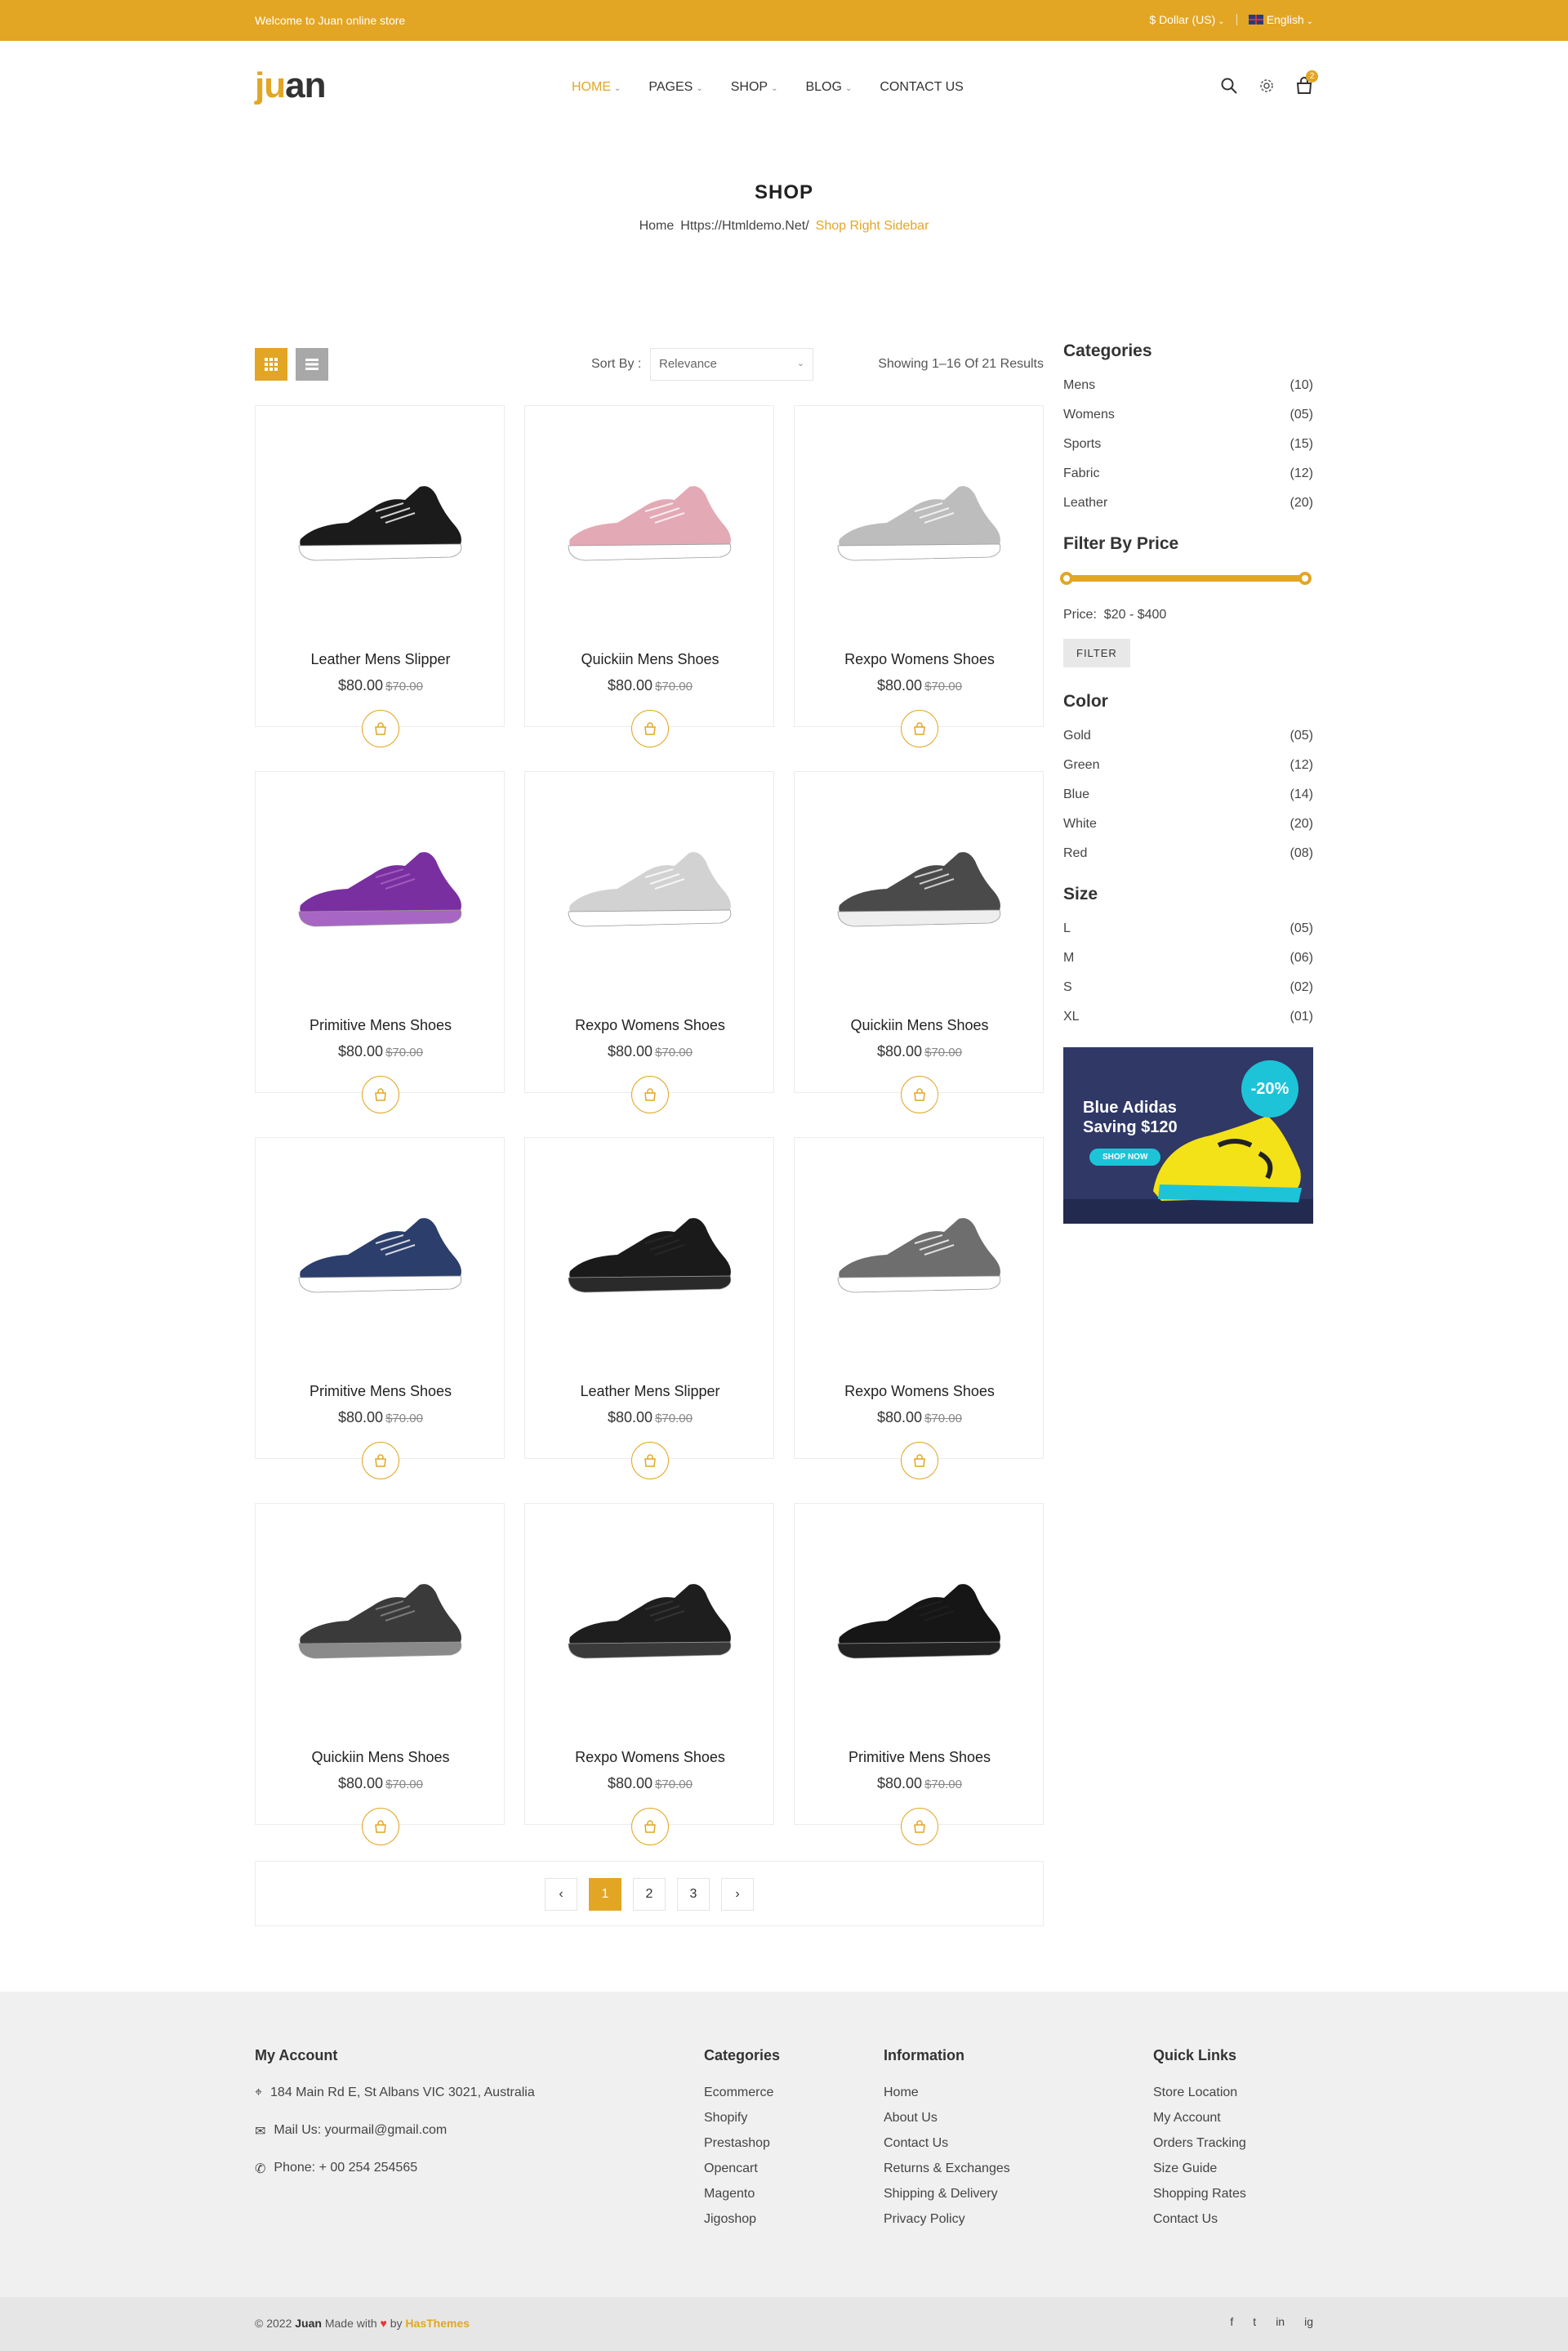  I want to click on nav-shop: SHOP ⌄, so click(754, 87).